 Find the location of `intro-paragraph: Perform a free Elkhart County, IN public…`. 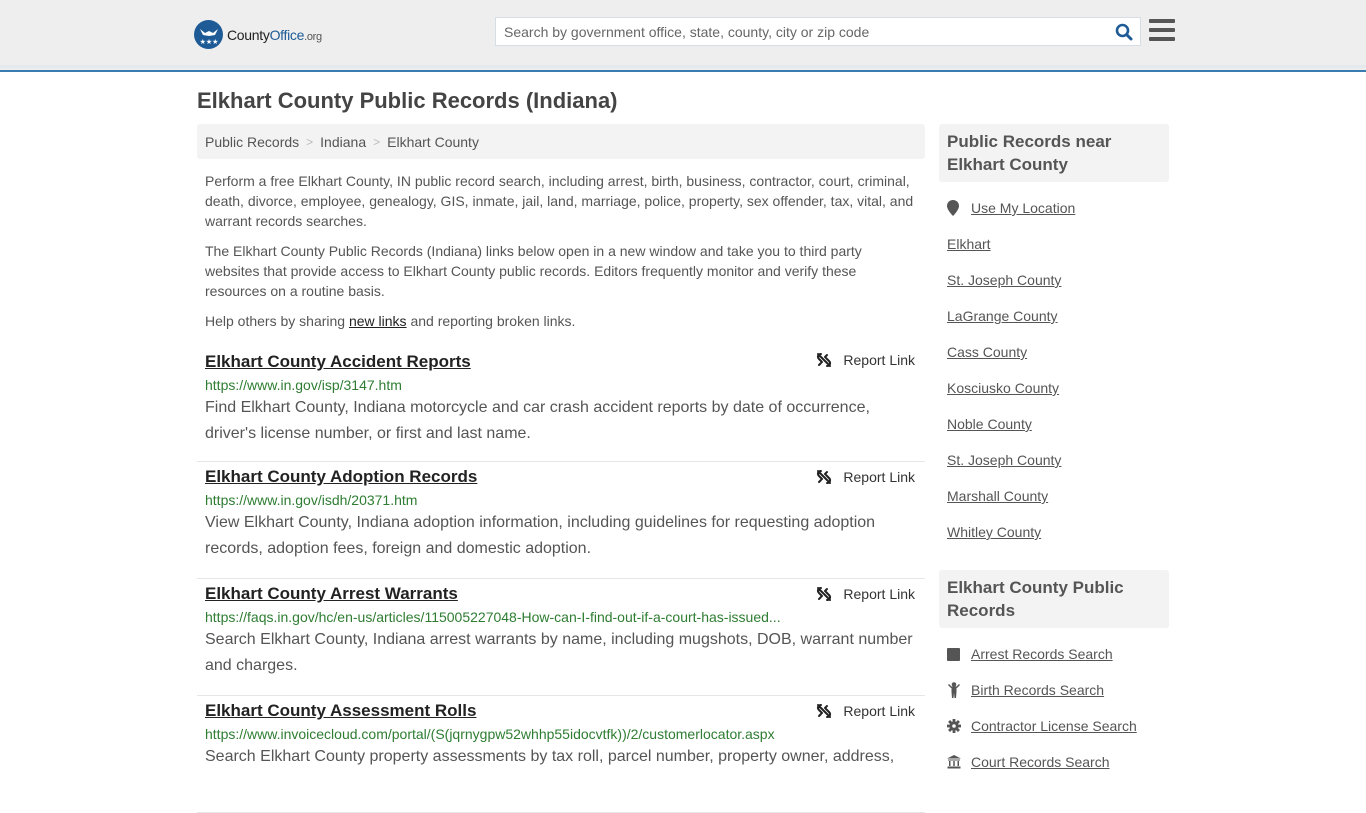

intro-paragraph: Perform a free Elkhart County, IN public… is located at coordinates (559, 201).